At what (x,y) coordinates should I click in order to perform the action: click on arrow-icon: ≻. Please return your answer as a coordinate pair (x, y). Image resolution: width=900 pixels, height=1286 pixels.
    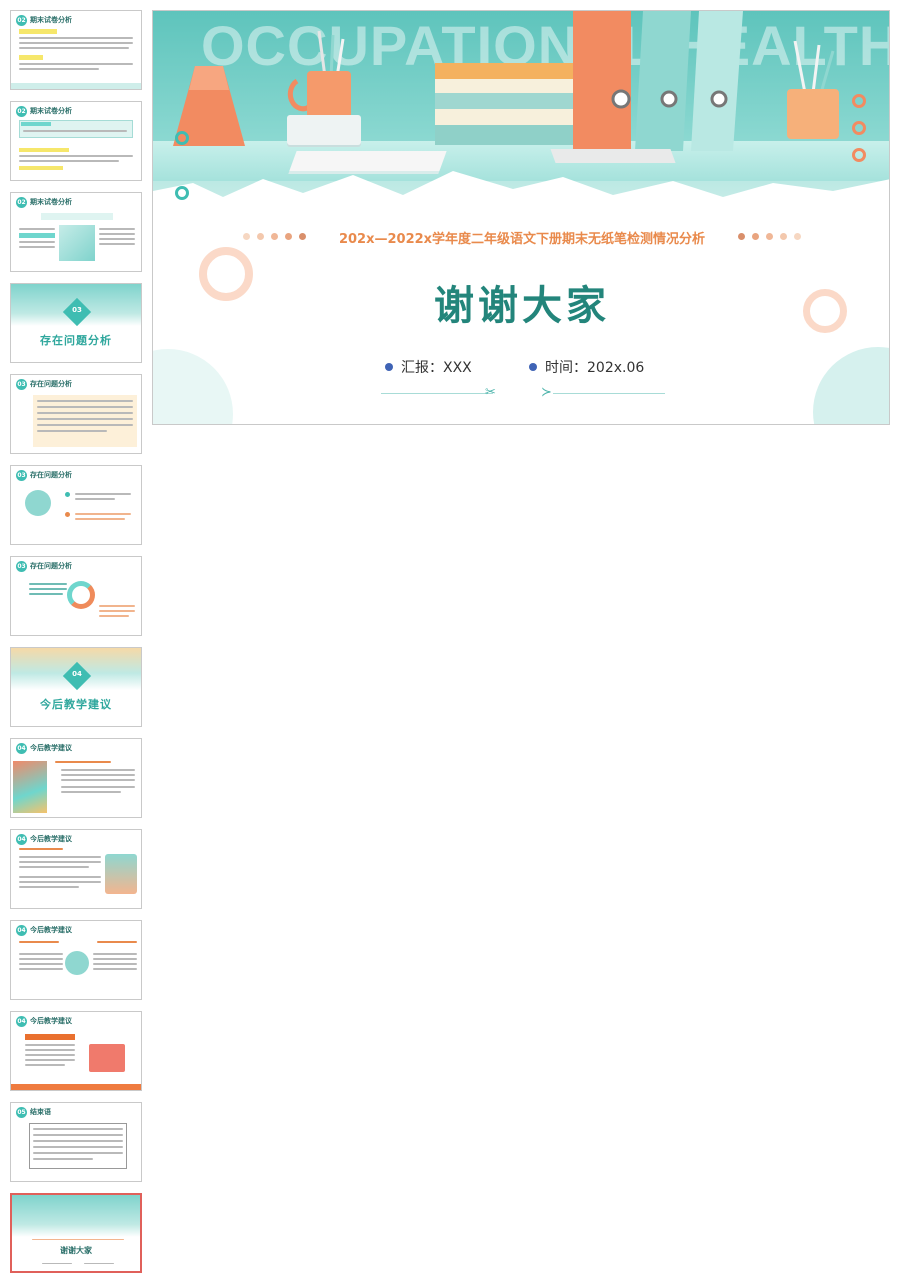
    Looking at the image, I should click on (546, 392).